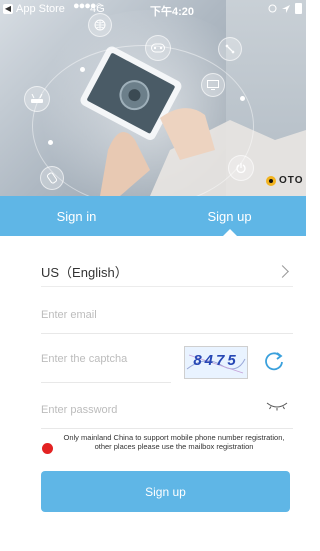  I want to click on region-label: US（English）, so click(84, 272).